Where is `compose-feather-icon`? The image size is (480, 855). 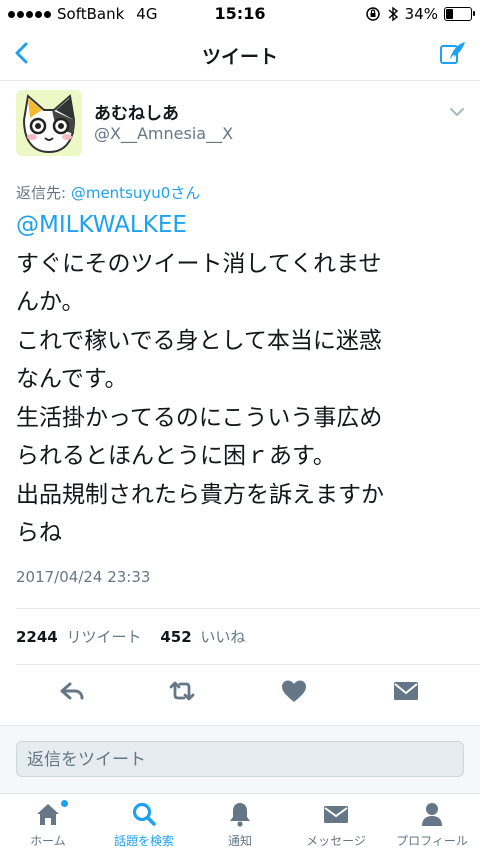 compose-feather-icon is located at coordinates (452, 53).